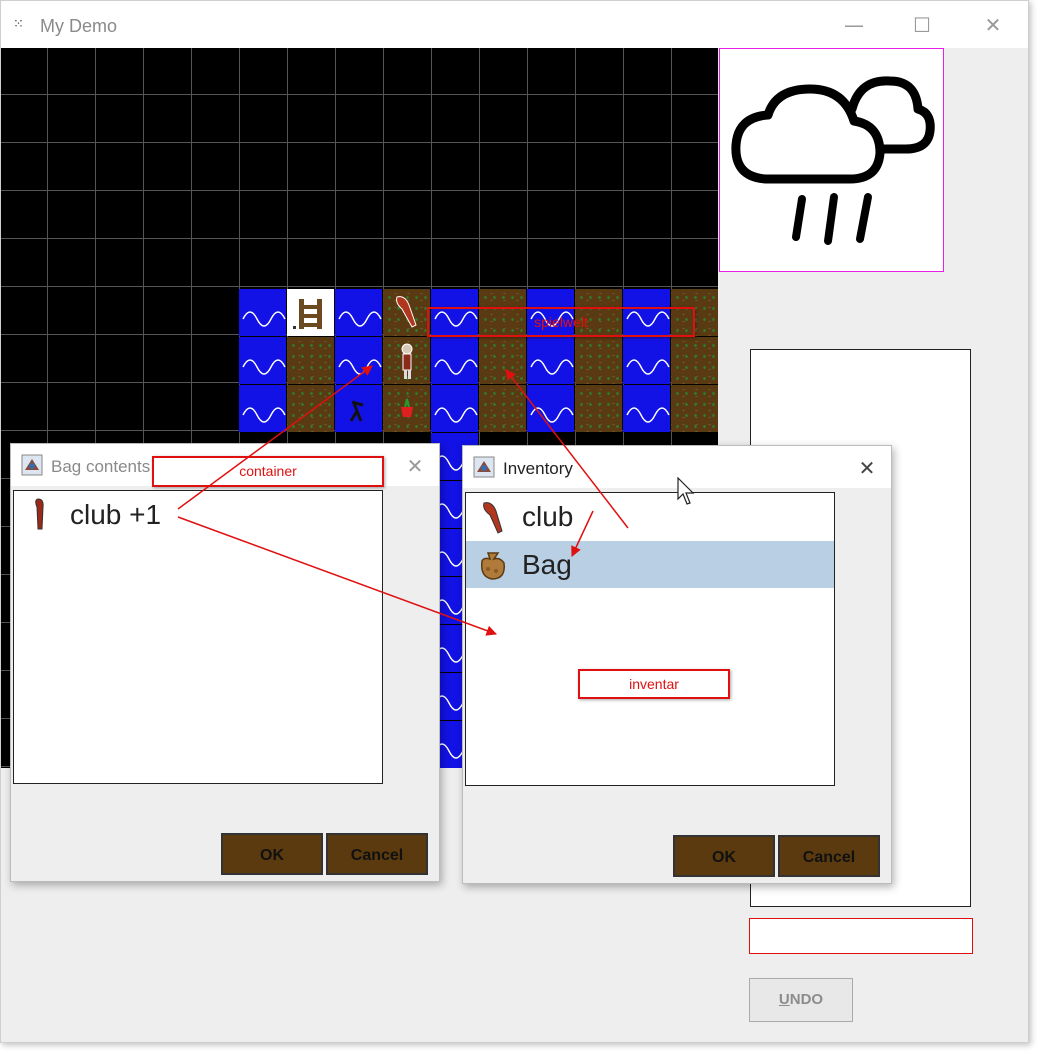 The height and width of the screenshot is (1054, 1052). I want to click on inventory-item-label: club, so click(548, 516).